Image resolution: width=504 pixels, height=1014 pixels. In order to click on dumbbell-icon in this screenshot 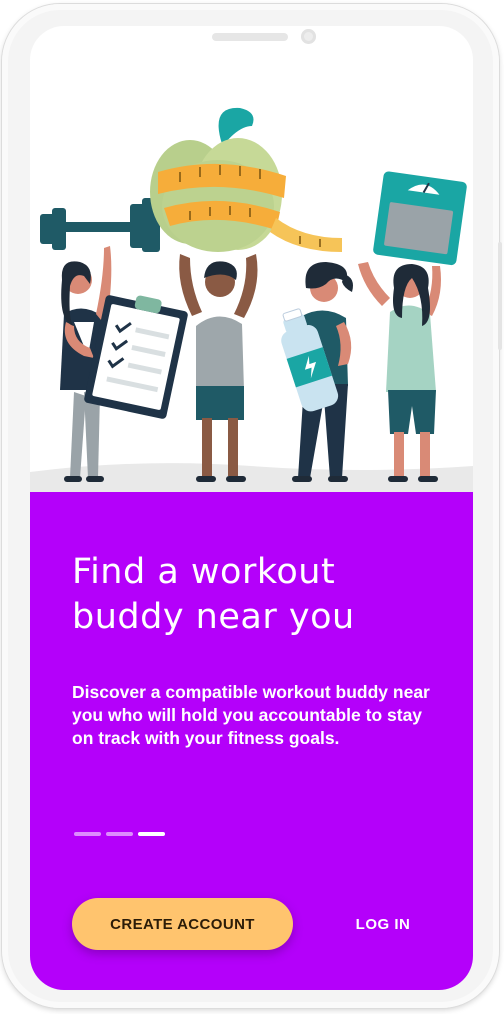, I will do `click(100, 225)`.